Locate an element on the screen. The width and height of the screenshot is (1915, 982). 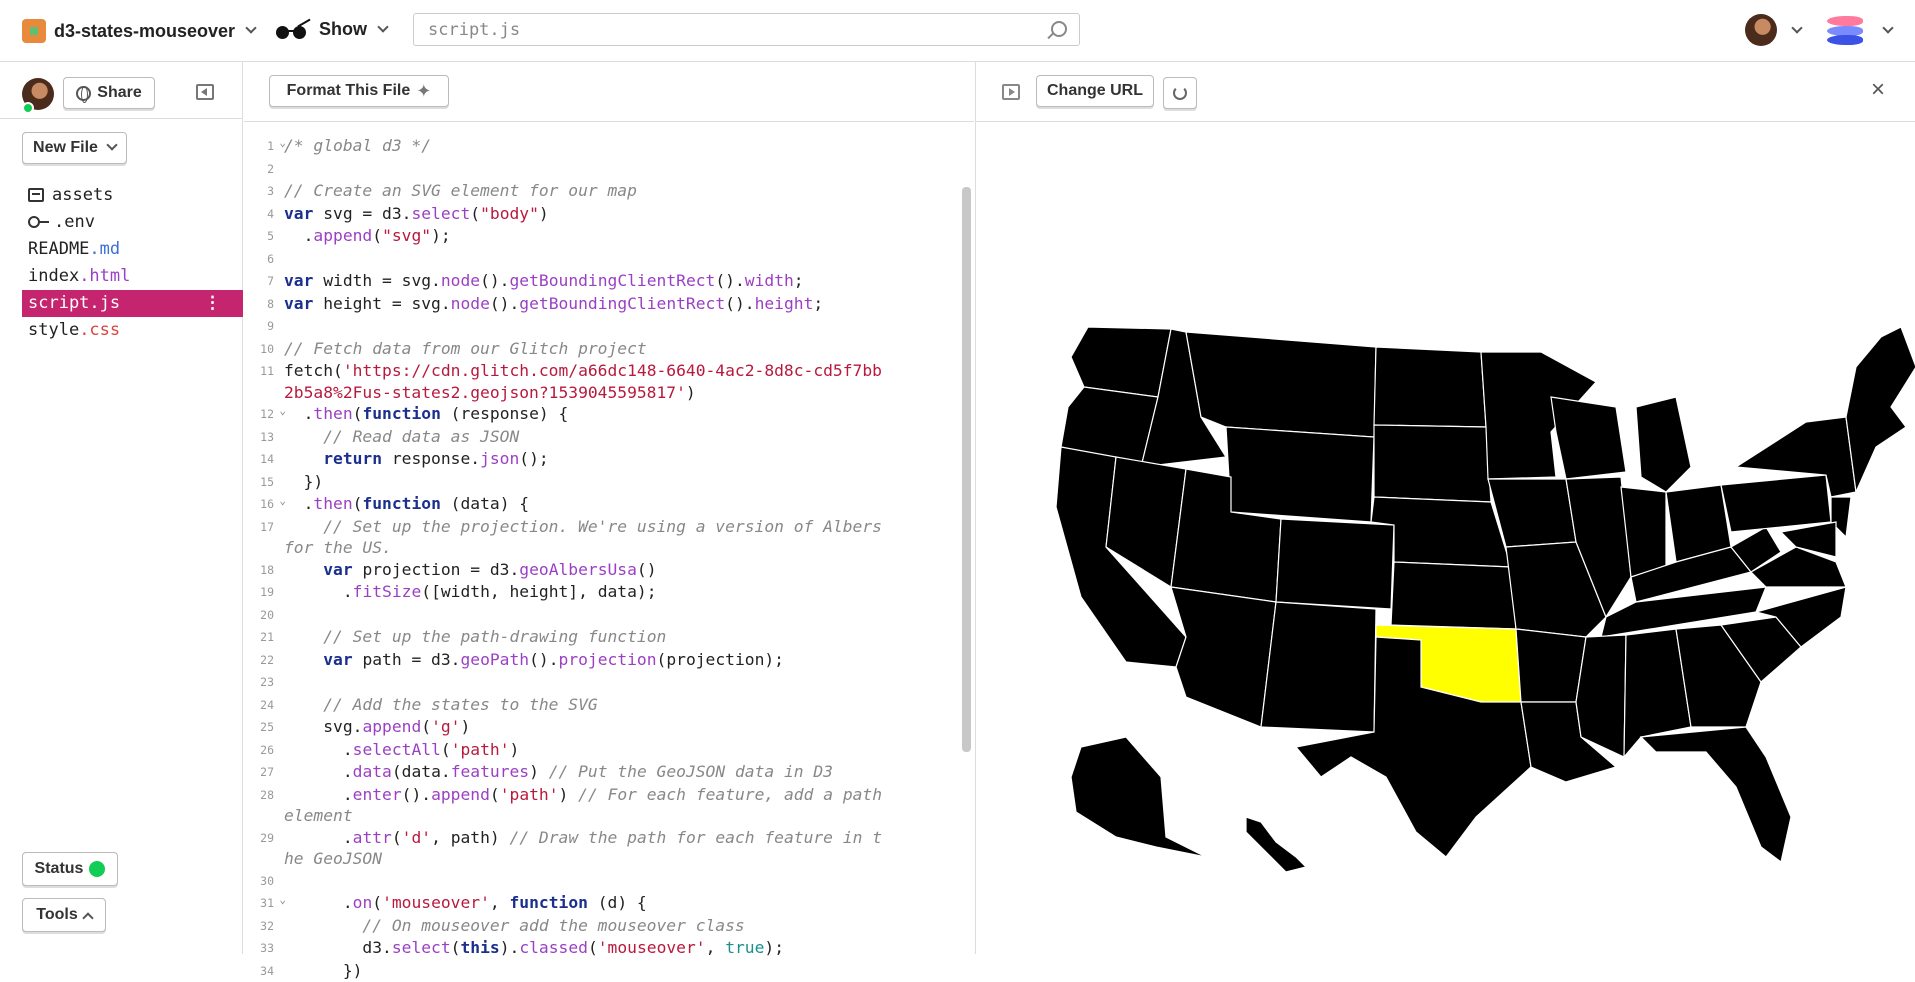
state-montana is located at coordinates (1281, 384).